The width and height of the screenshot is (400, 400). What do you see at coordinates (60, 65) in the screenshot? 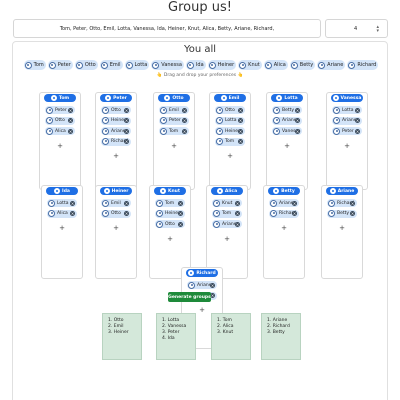
I see `pool-chip: Peter` at bounding box center [60, 65].